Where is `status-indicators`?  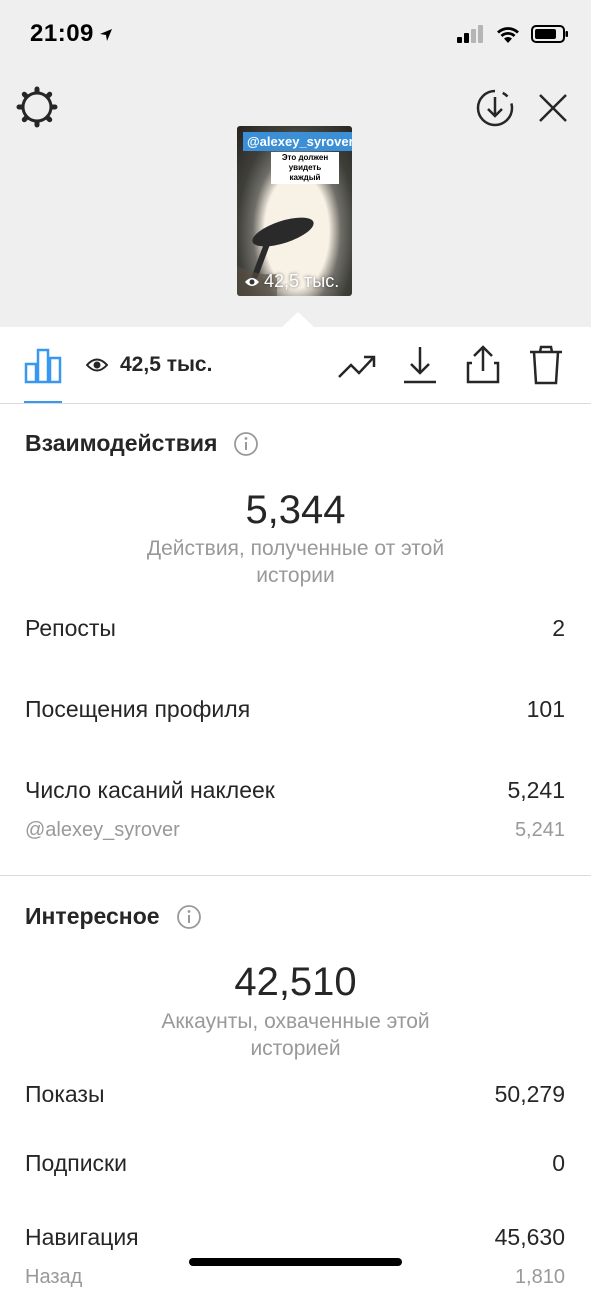
status-indicators is located at coordinates (513, 34).